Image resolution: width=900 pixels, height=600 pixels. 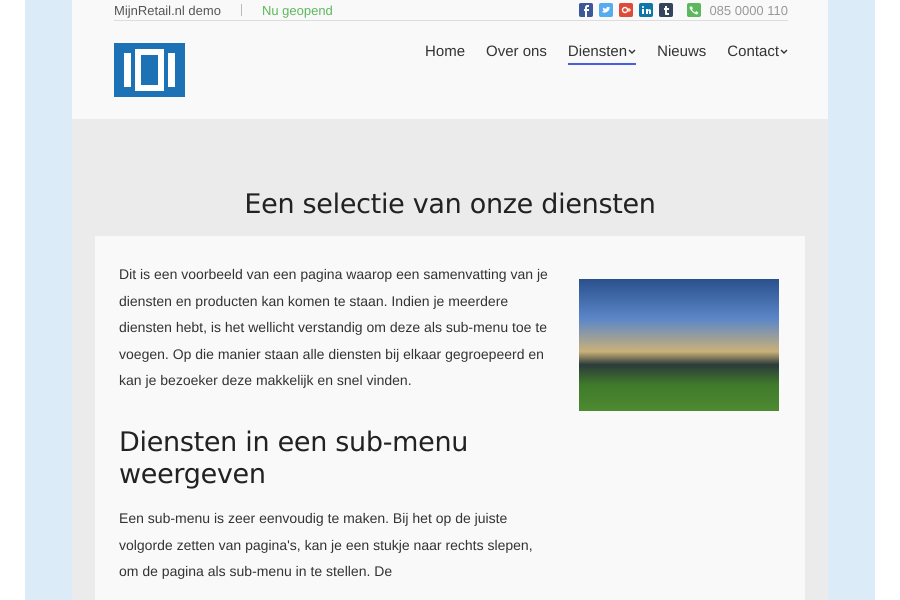 I want to click on nav-link: Home, so click(x=445, y=54).